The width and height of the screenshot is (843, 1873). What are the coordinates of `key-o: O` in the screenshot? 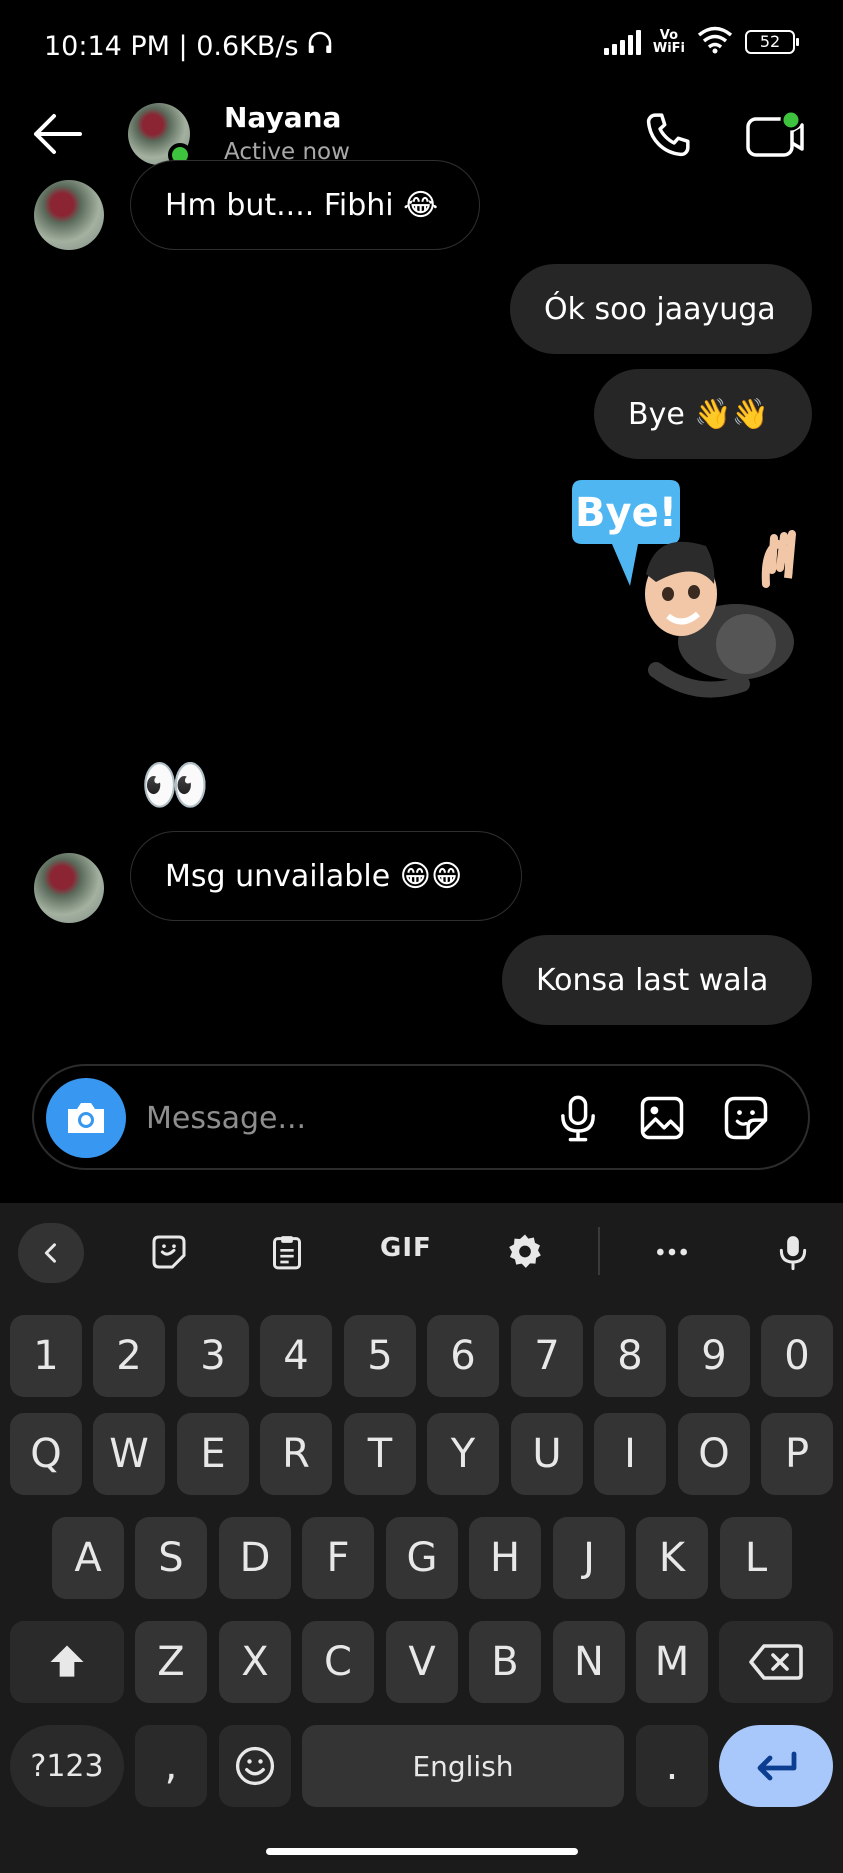 It's located at (714, 1454).